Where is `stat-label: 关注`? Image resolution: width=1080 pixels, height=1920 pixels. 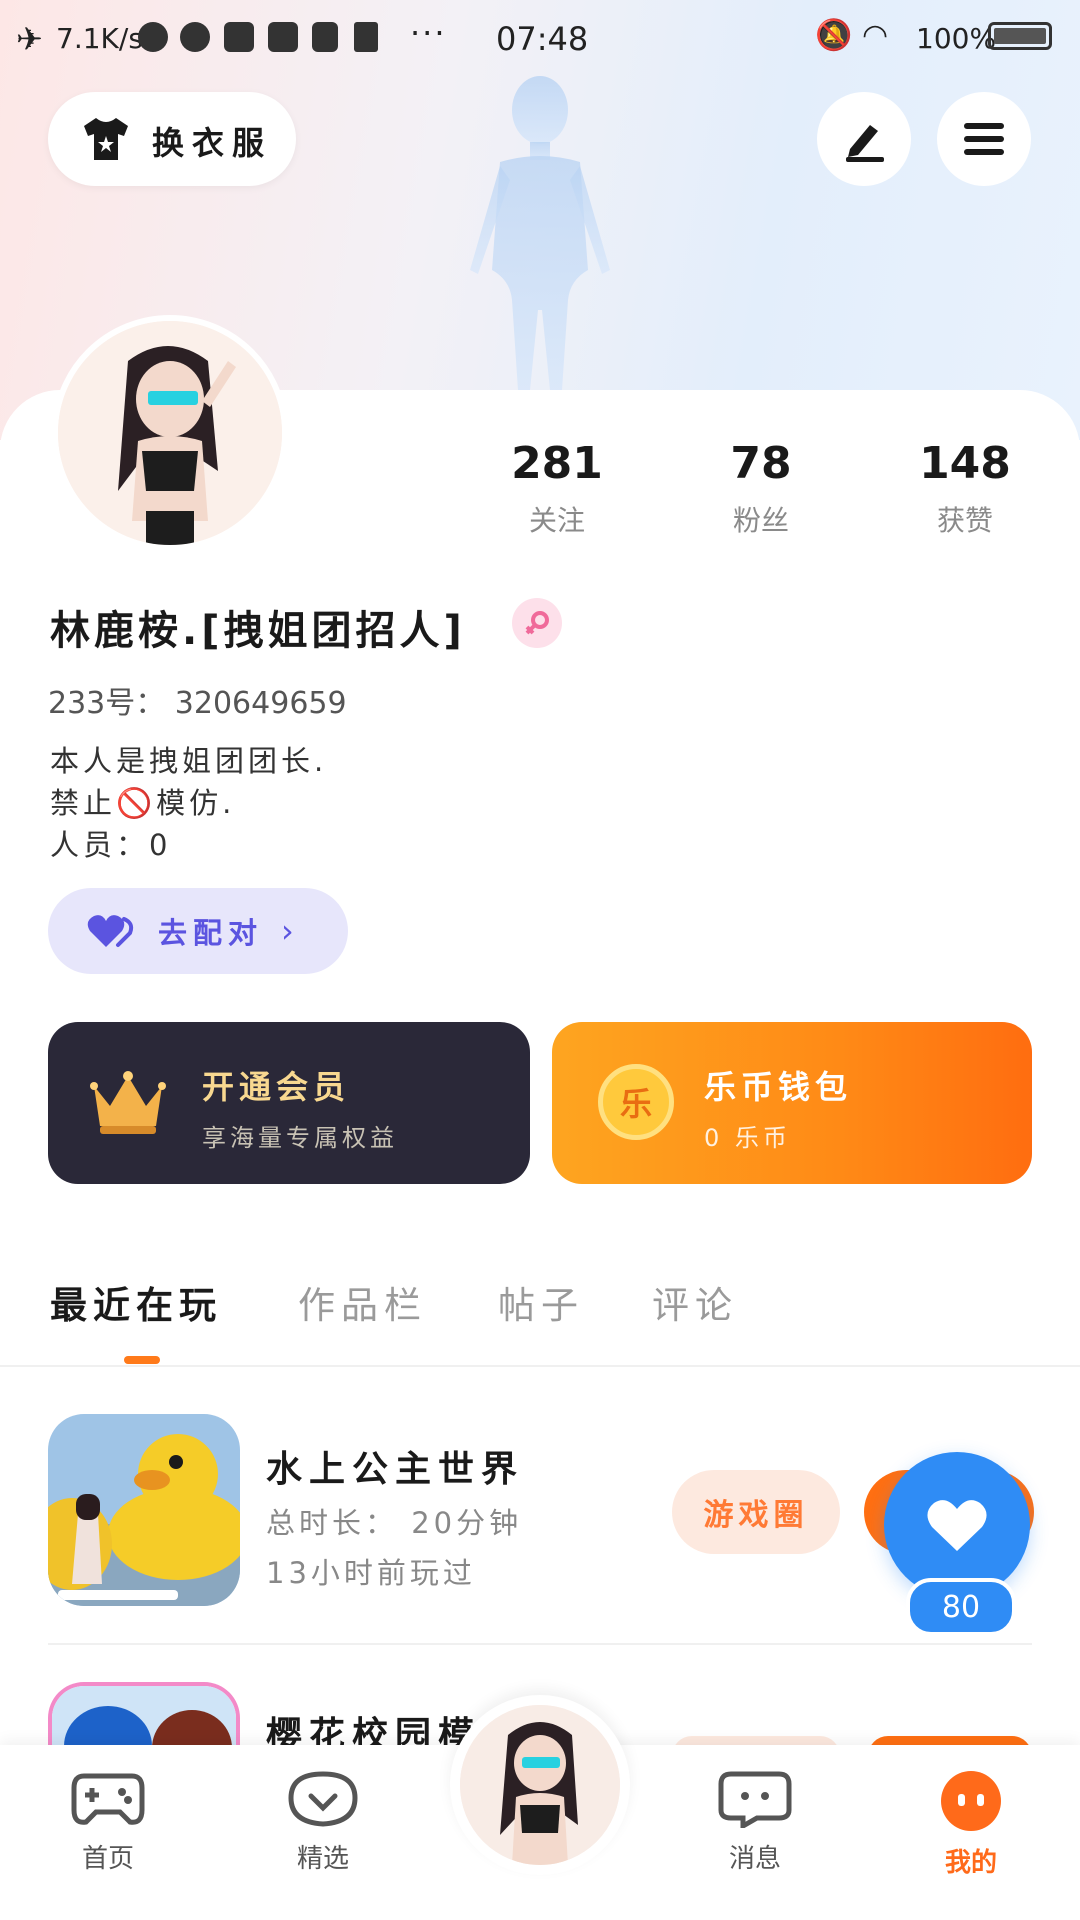 stat-label: 关注 is located at coordinates (556, 520).